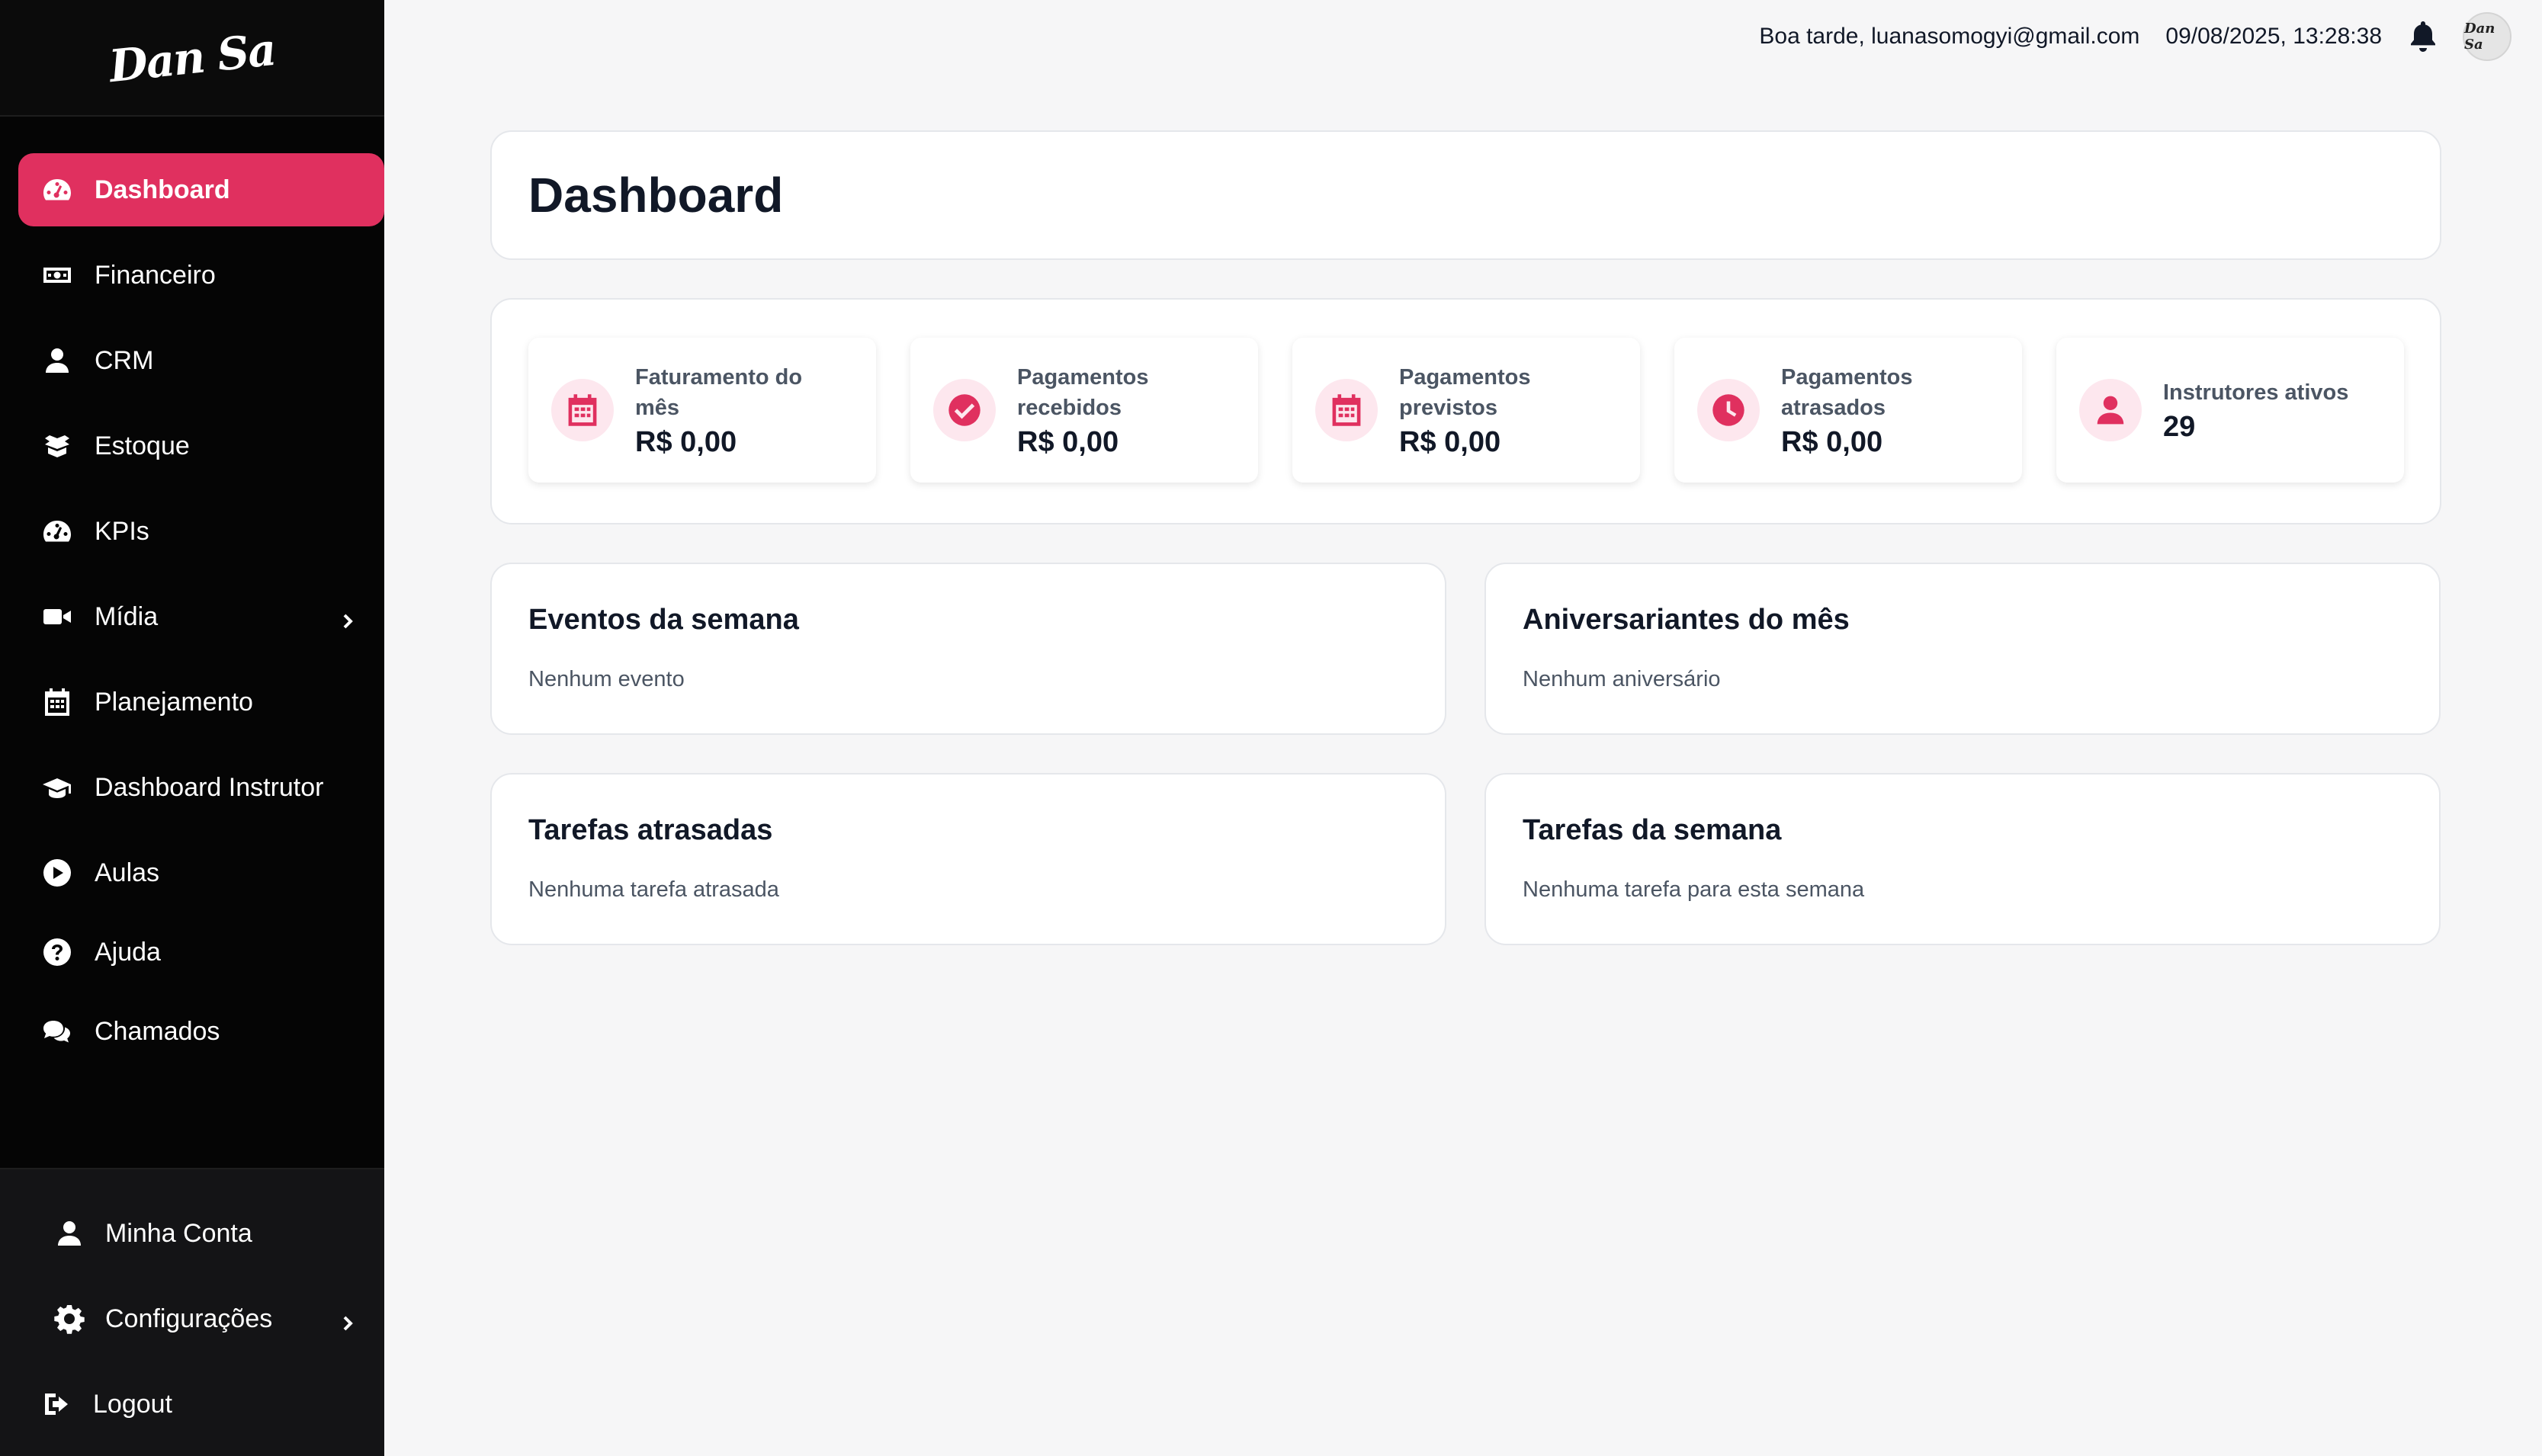  What do you see at coordinates (201, 872) in the screenshot?
I see `sidebar-item-aulas: Aulas` at bounding box center [201, 872].